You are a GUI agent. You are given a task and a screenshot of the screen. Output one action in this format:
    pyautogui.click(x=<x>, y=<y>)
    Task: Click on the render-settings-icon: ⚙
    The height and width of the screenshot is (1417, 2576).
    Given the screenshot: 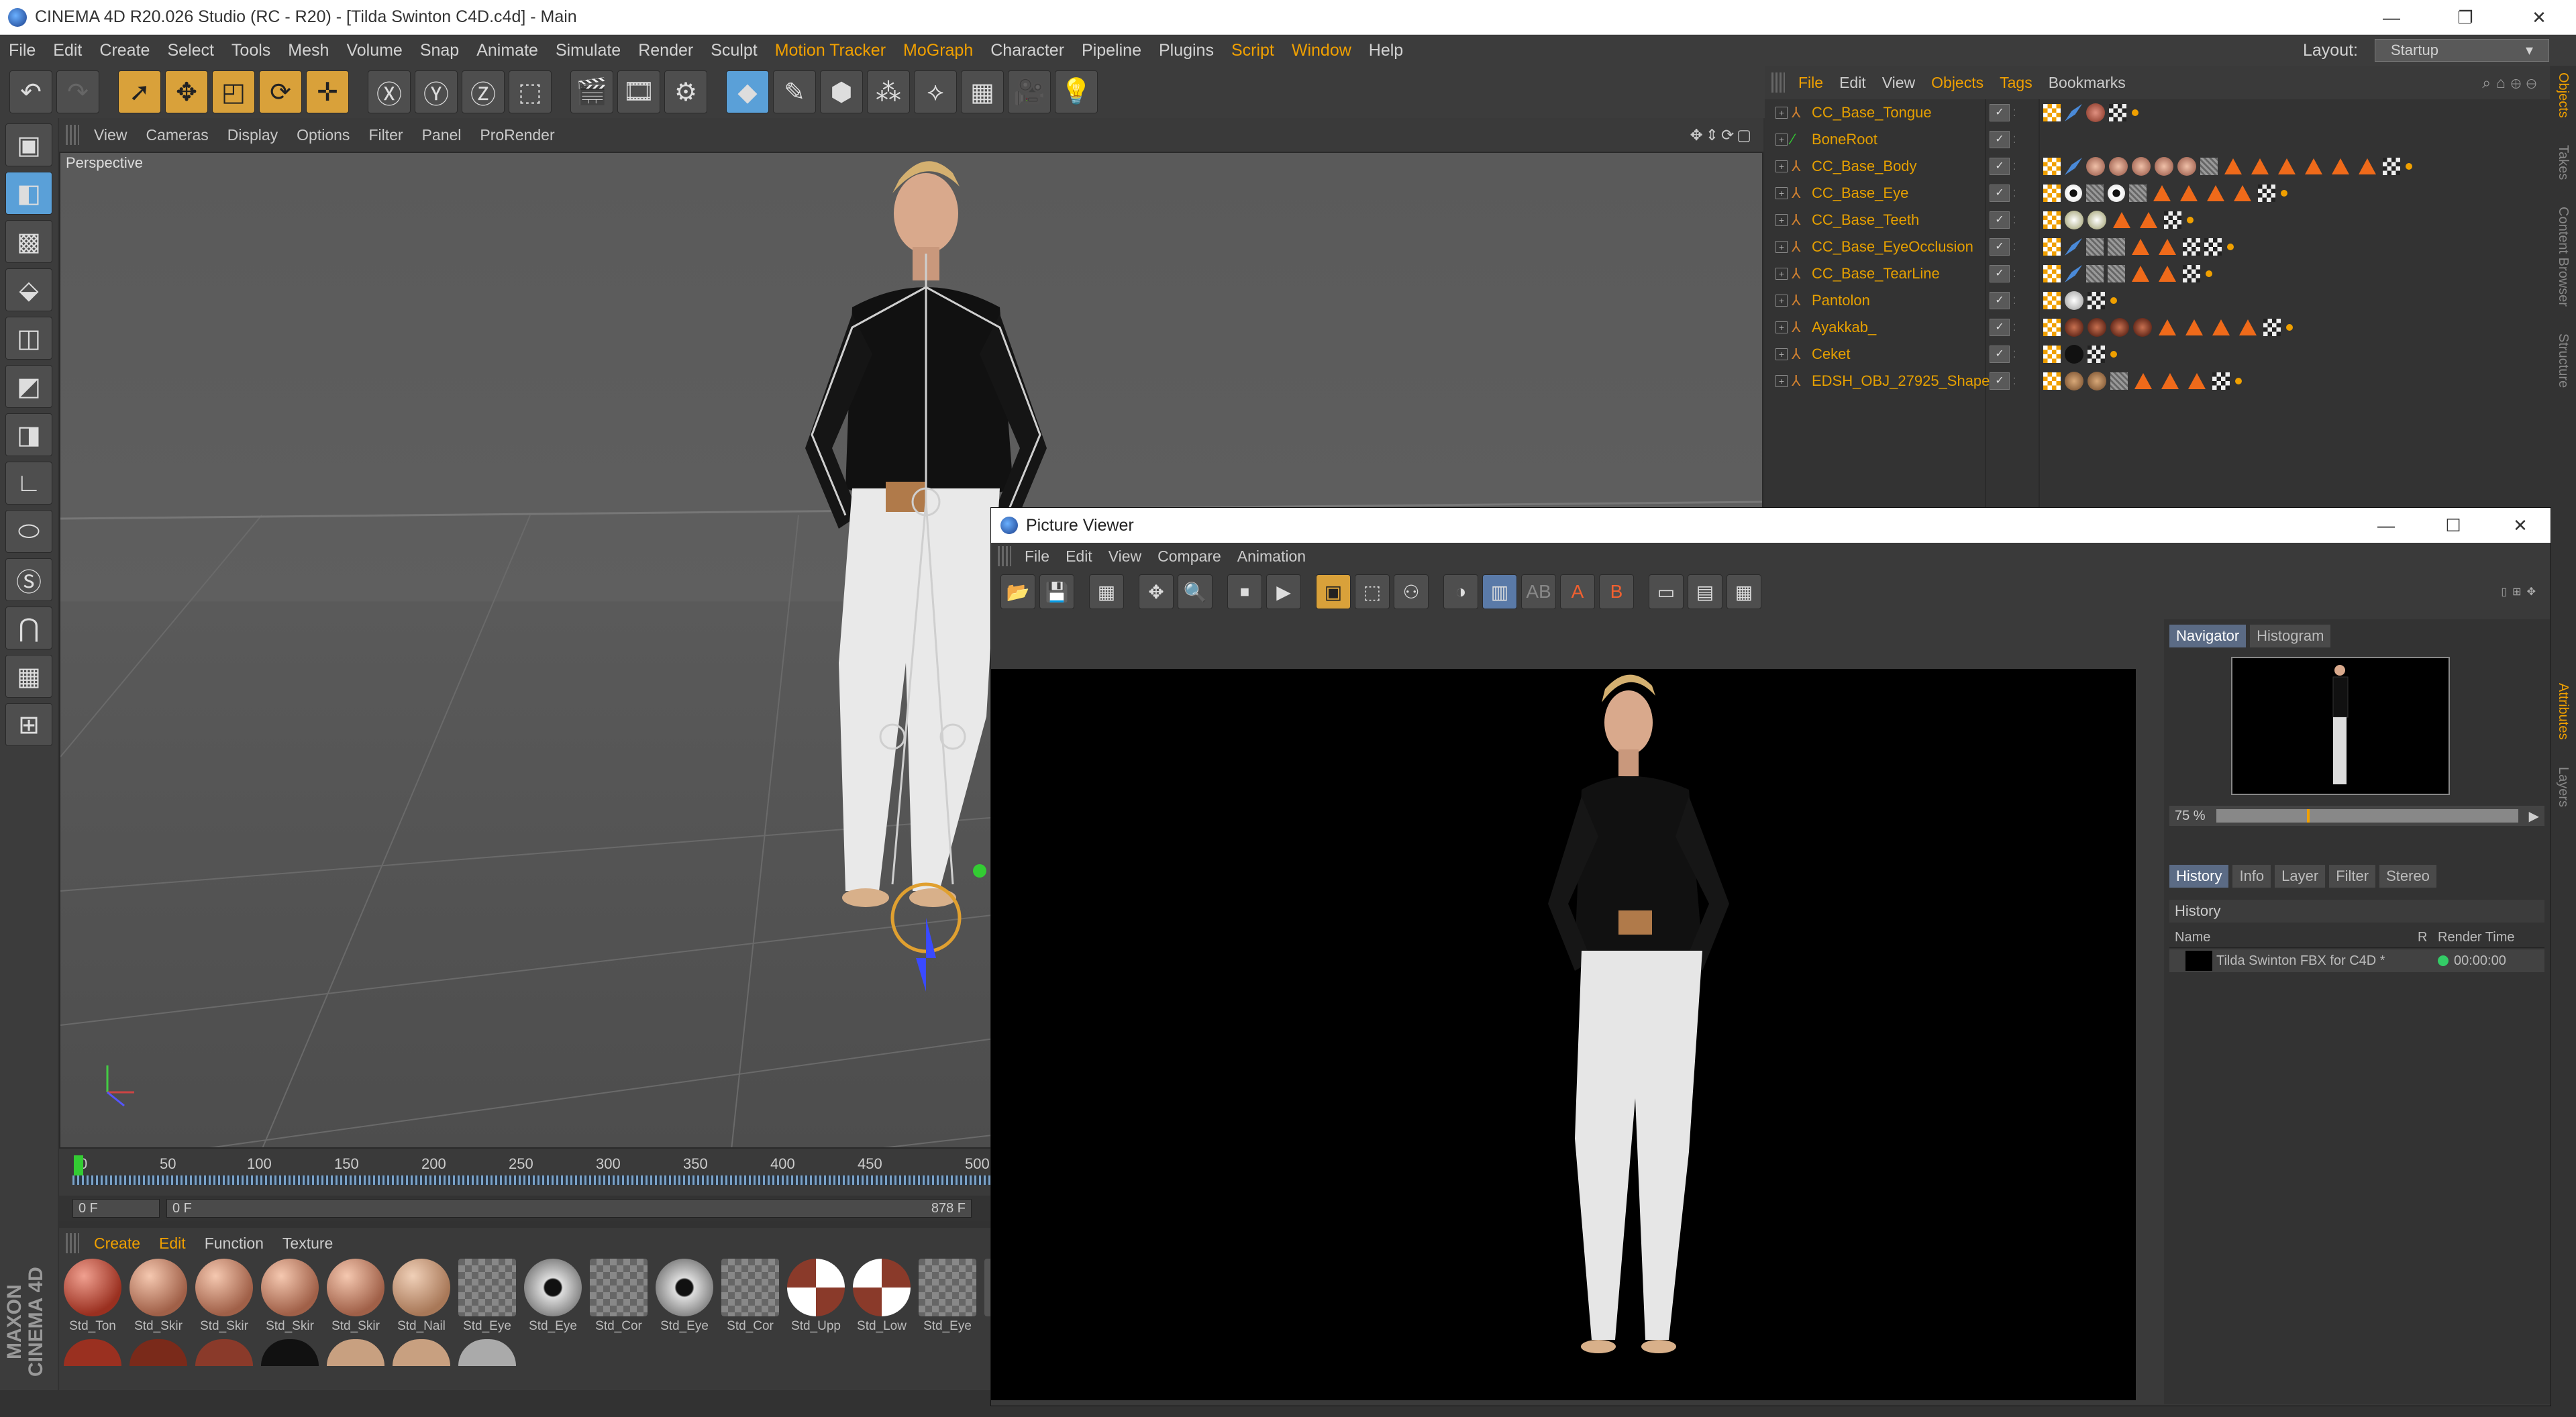 What is the action you would take?
    pyautogui.click(x=685, y=91)
    